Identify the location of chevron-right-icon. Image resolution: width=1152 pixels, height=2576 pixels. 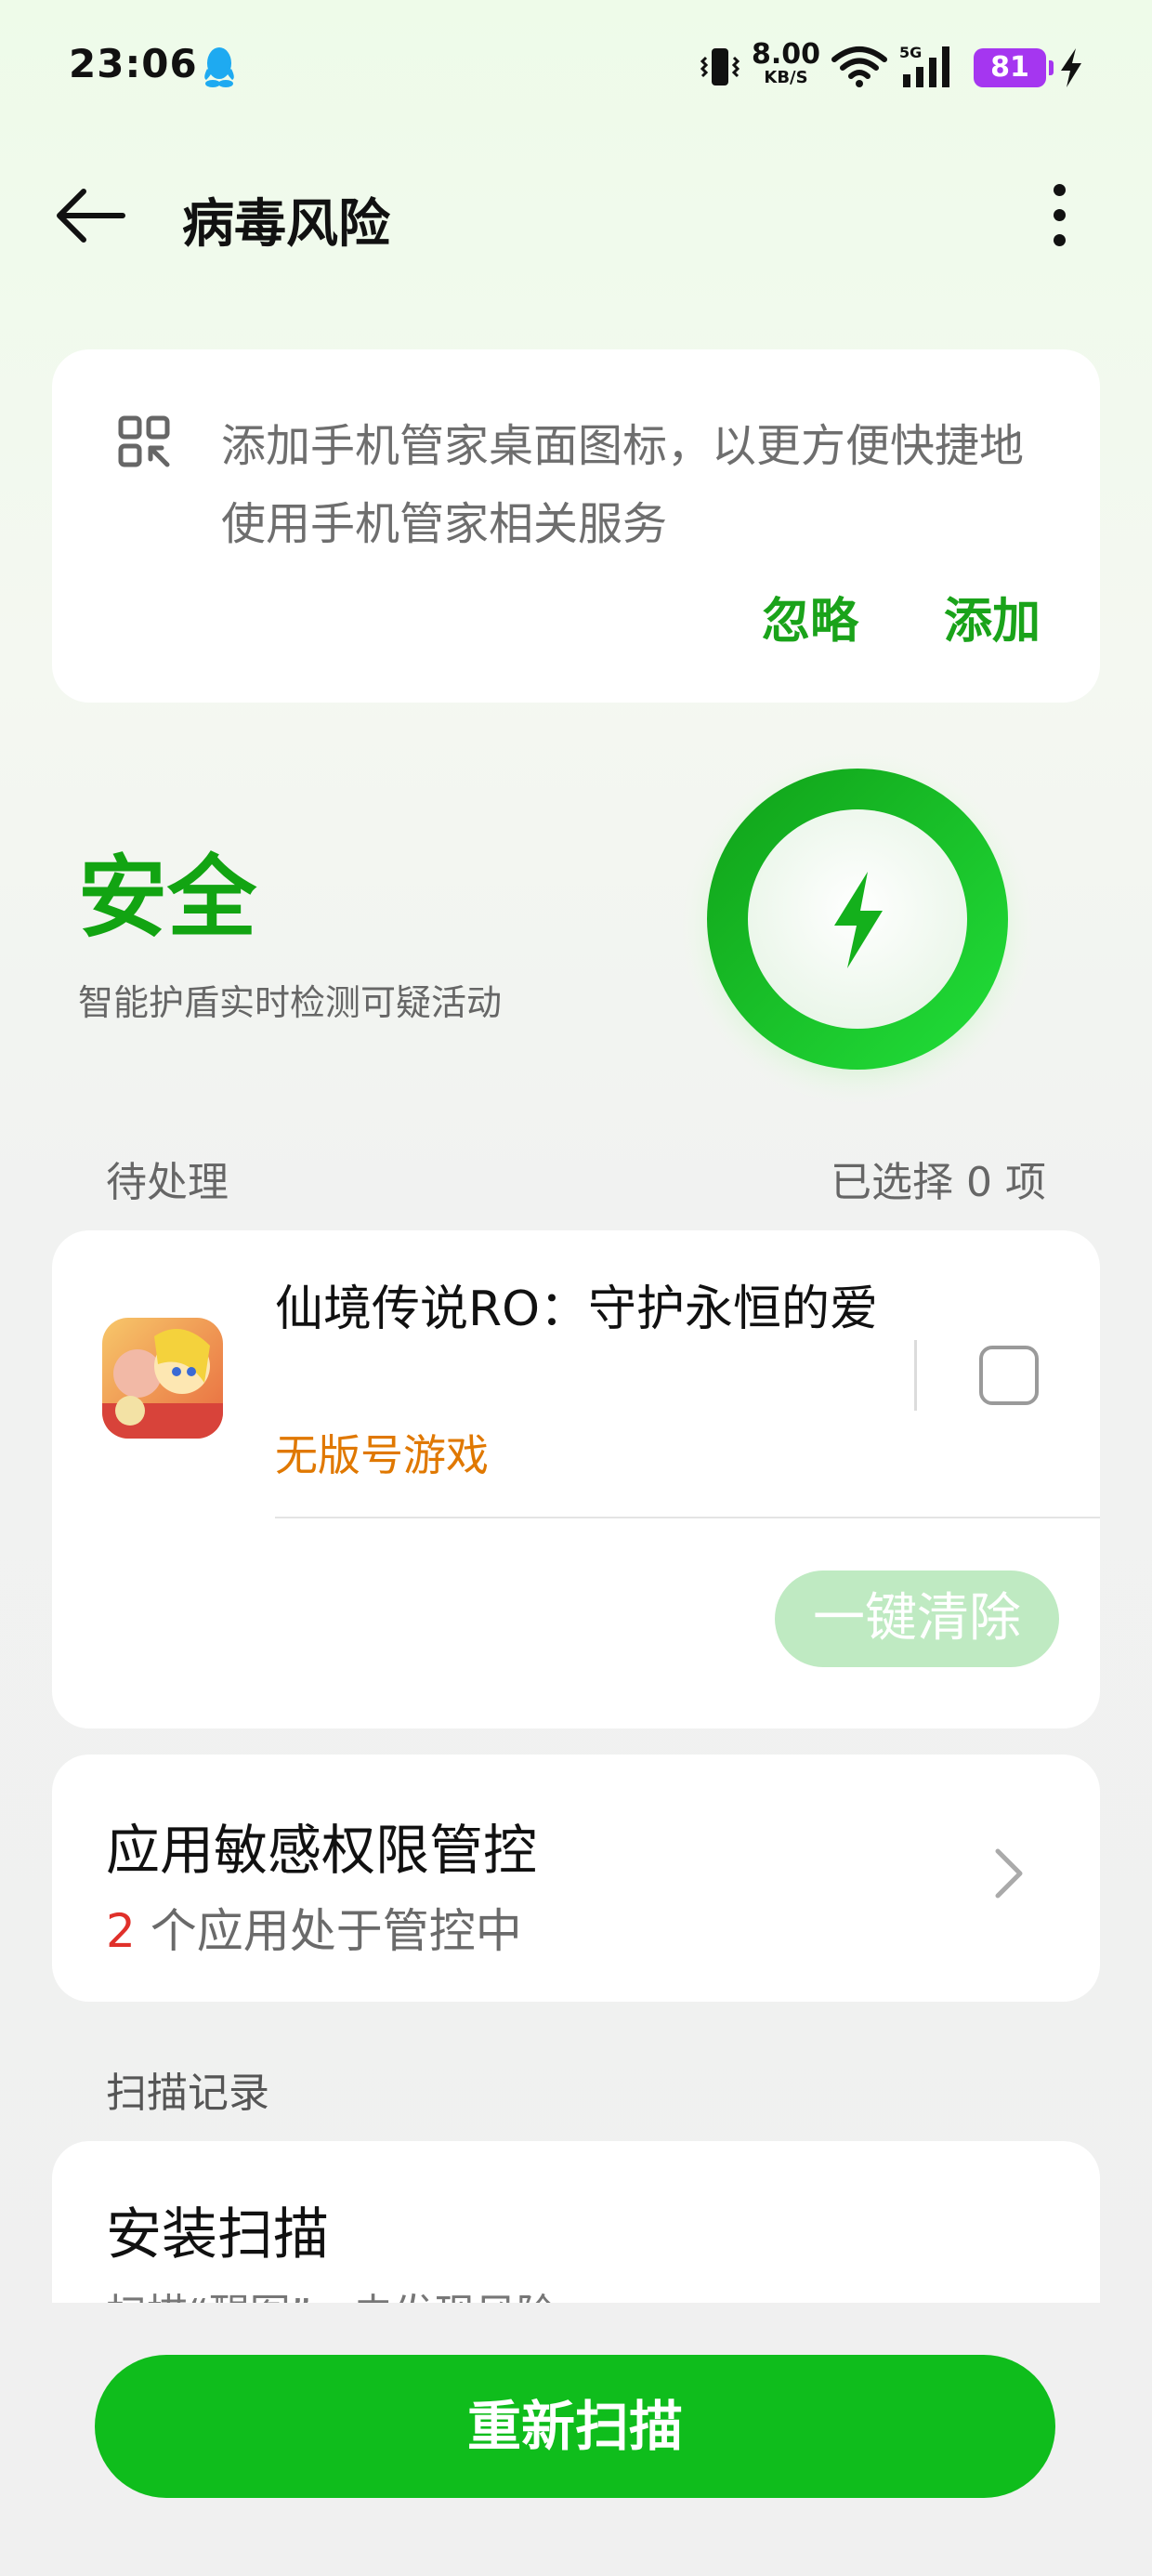
(1009, 1873).